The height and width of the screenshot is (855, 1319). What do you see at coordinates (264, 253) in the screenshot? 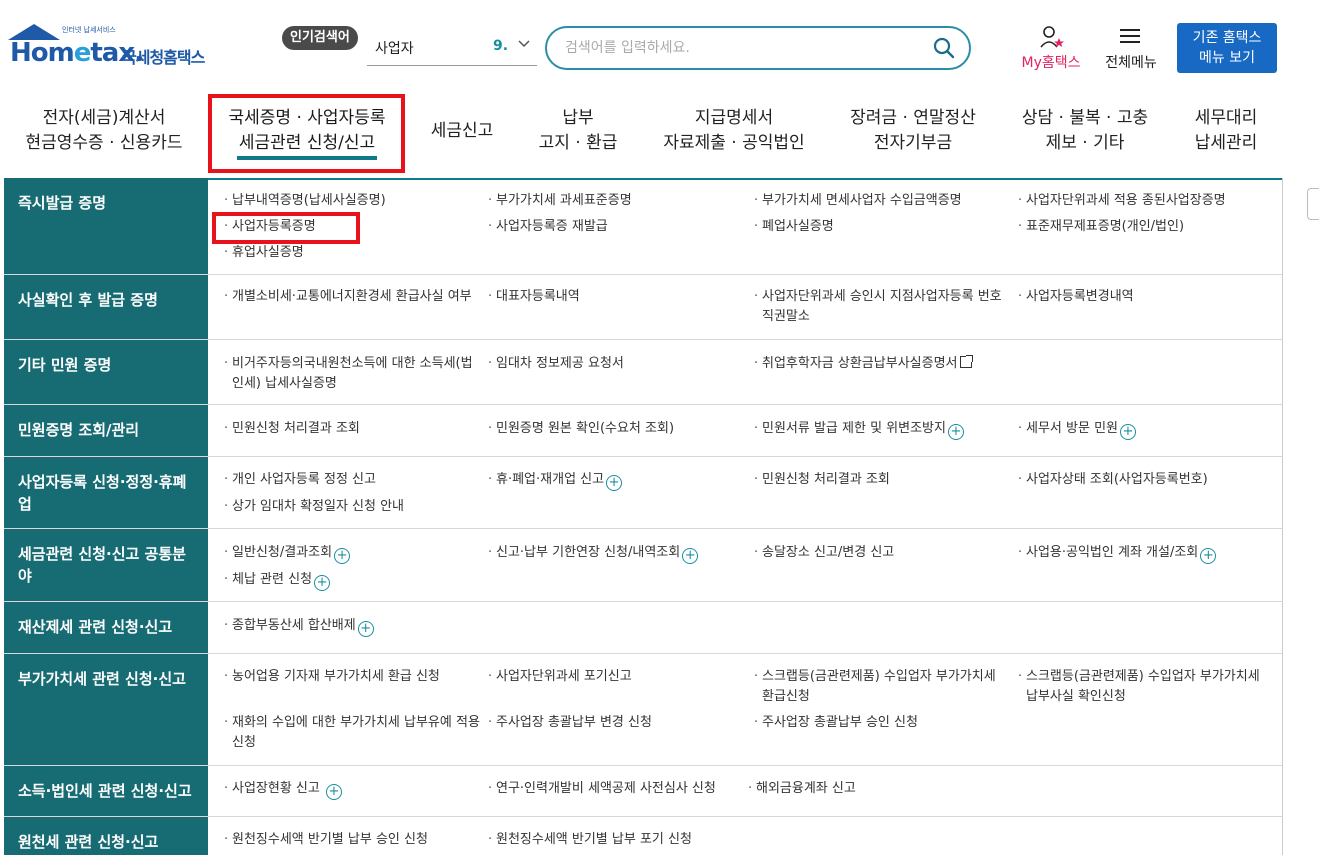
I see `menu-link: 휴업사실증명` at bounding box center [264, 253].